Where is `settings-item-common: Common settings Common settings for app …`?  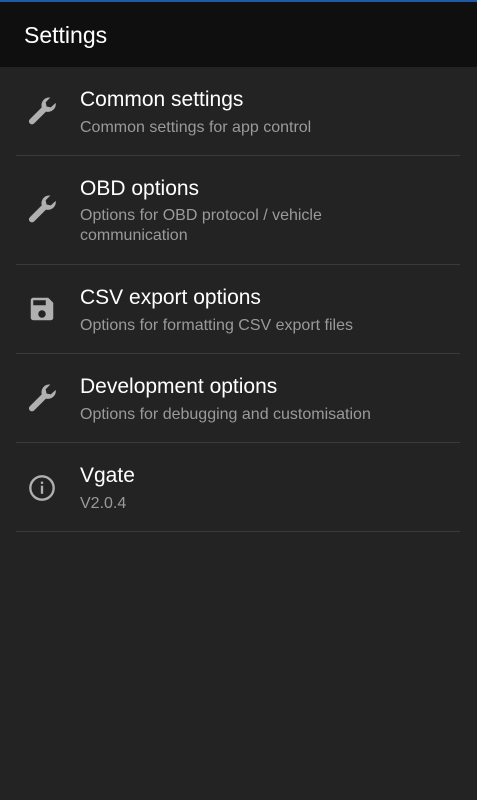 settings-item-common: Common settings Common settings for app … is located at coordinates (238, 111).